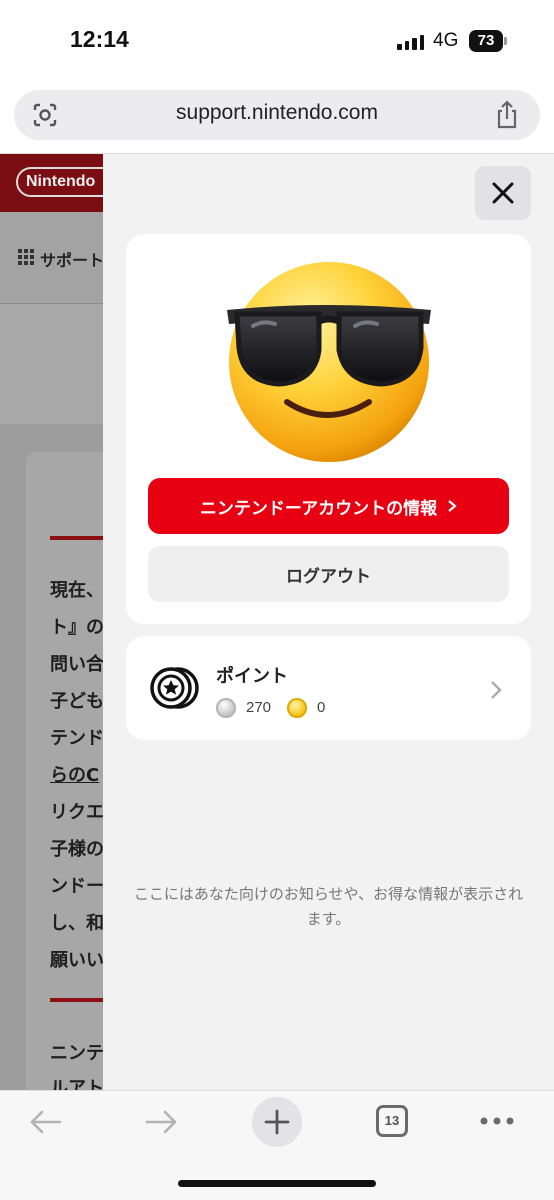 The height and width of the screenshot is (1200, 554). Describe the element at coordinates (318, 508) in the screenshot. I see `account-button-label: ニンテンドーアカウントの情報` at that location.